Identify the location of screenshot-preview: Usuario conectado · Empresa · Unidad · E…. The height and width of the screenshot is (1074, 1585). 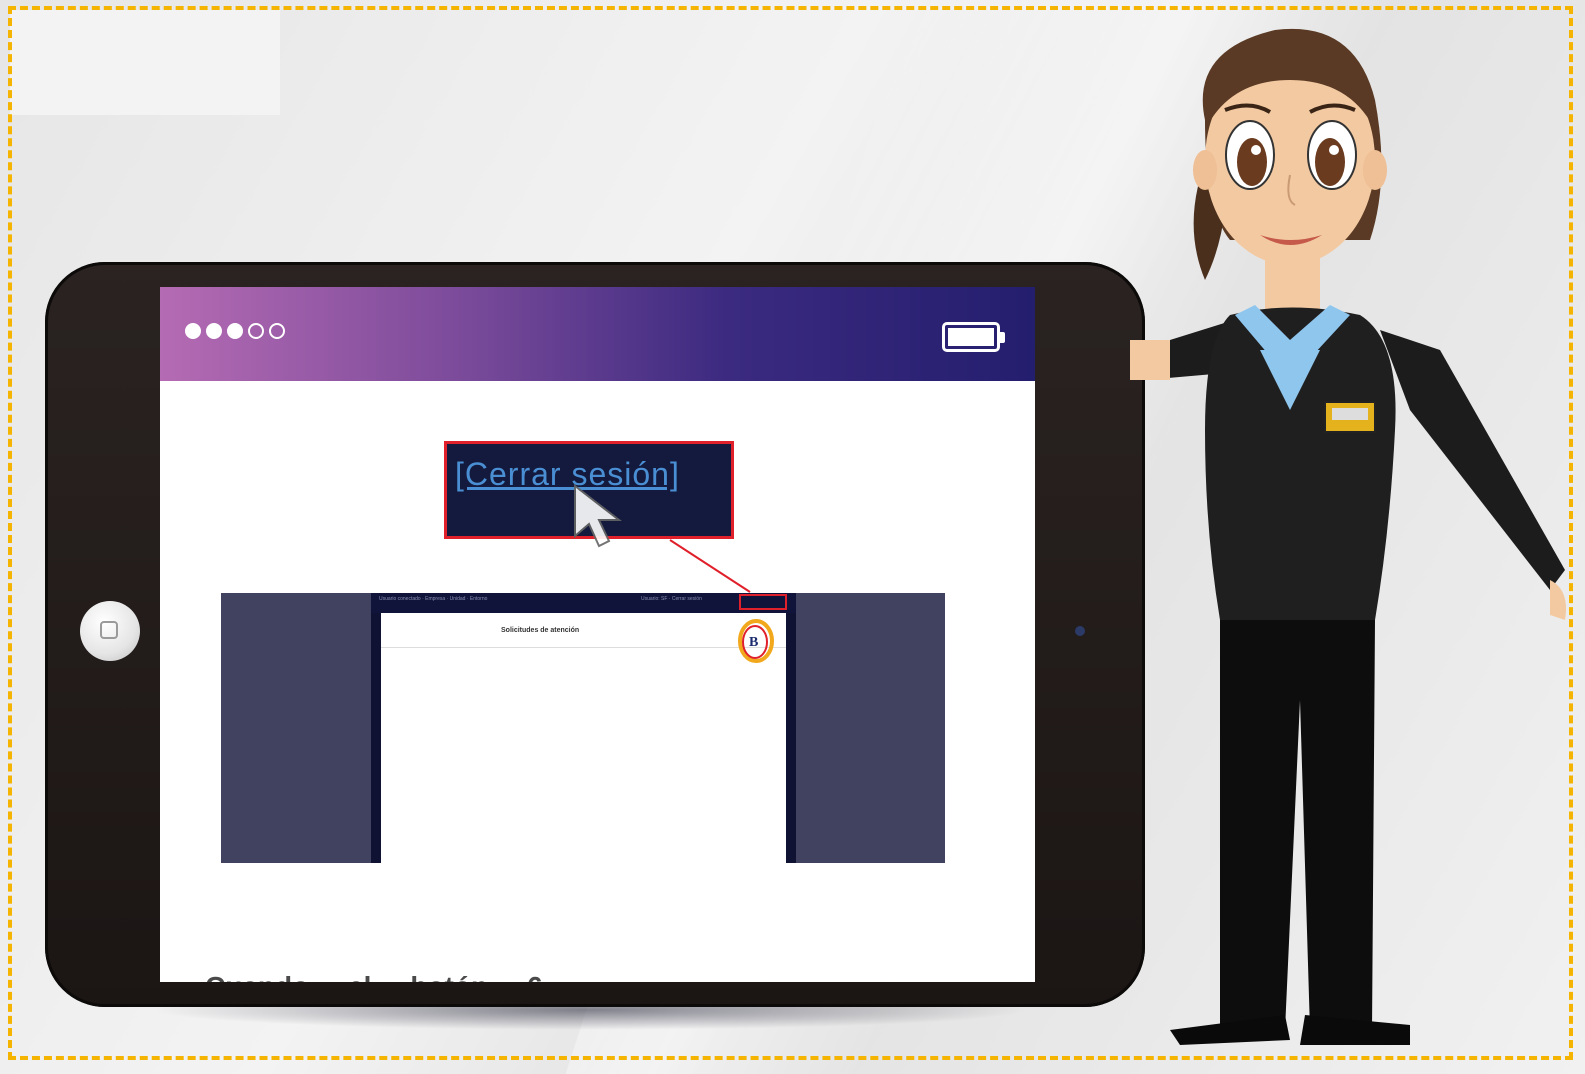
(583, 728).